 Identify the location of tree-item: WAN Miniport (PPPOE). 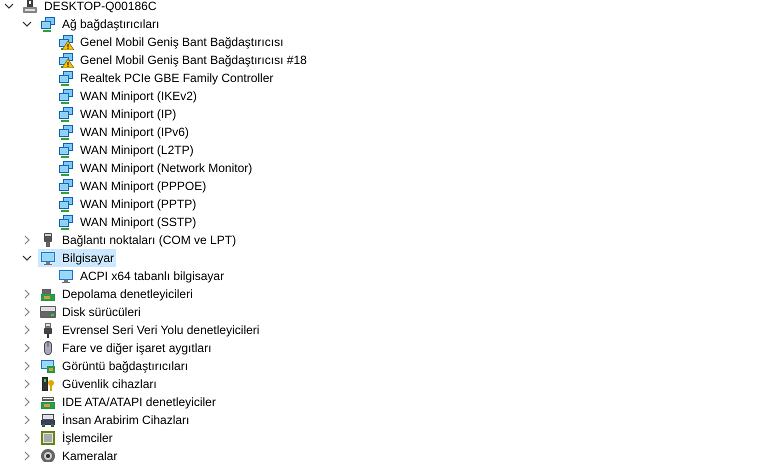
(132, 186).